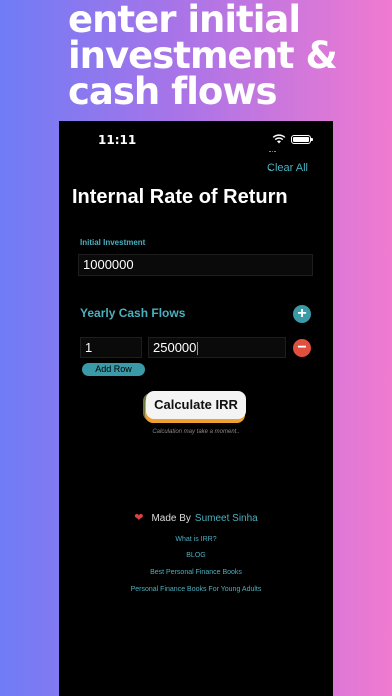 The image size is (392, 696). I want to click on cash-flow-amount-value: 250000, so click(175, 347).